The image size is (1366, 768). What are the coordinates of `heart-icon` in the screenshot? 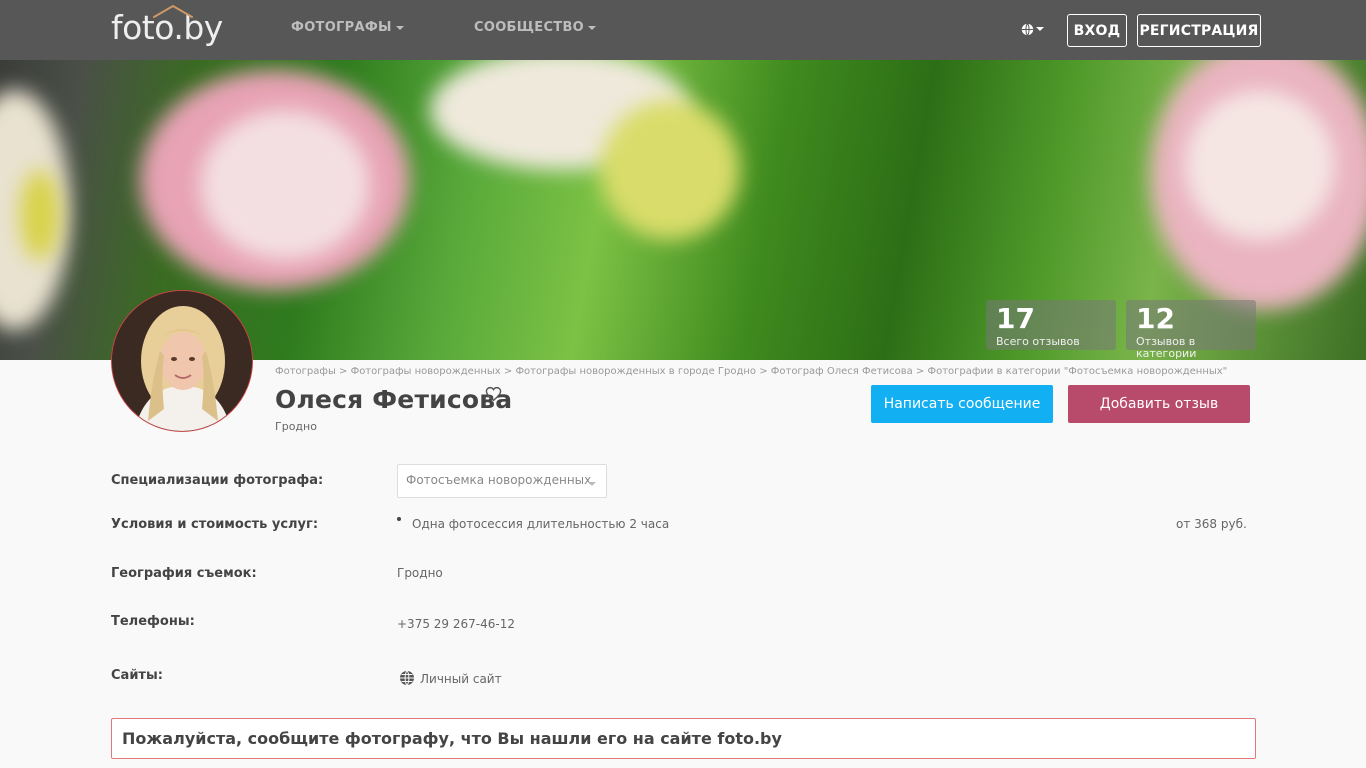 It's located at (493, 394).